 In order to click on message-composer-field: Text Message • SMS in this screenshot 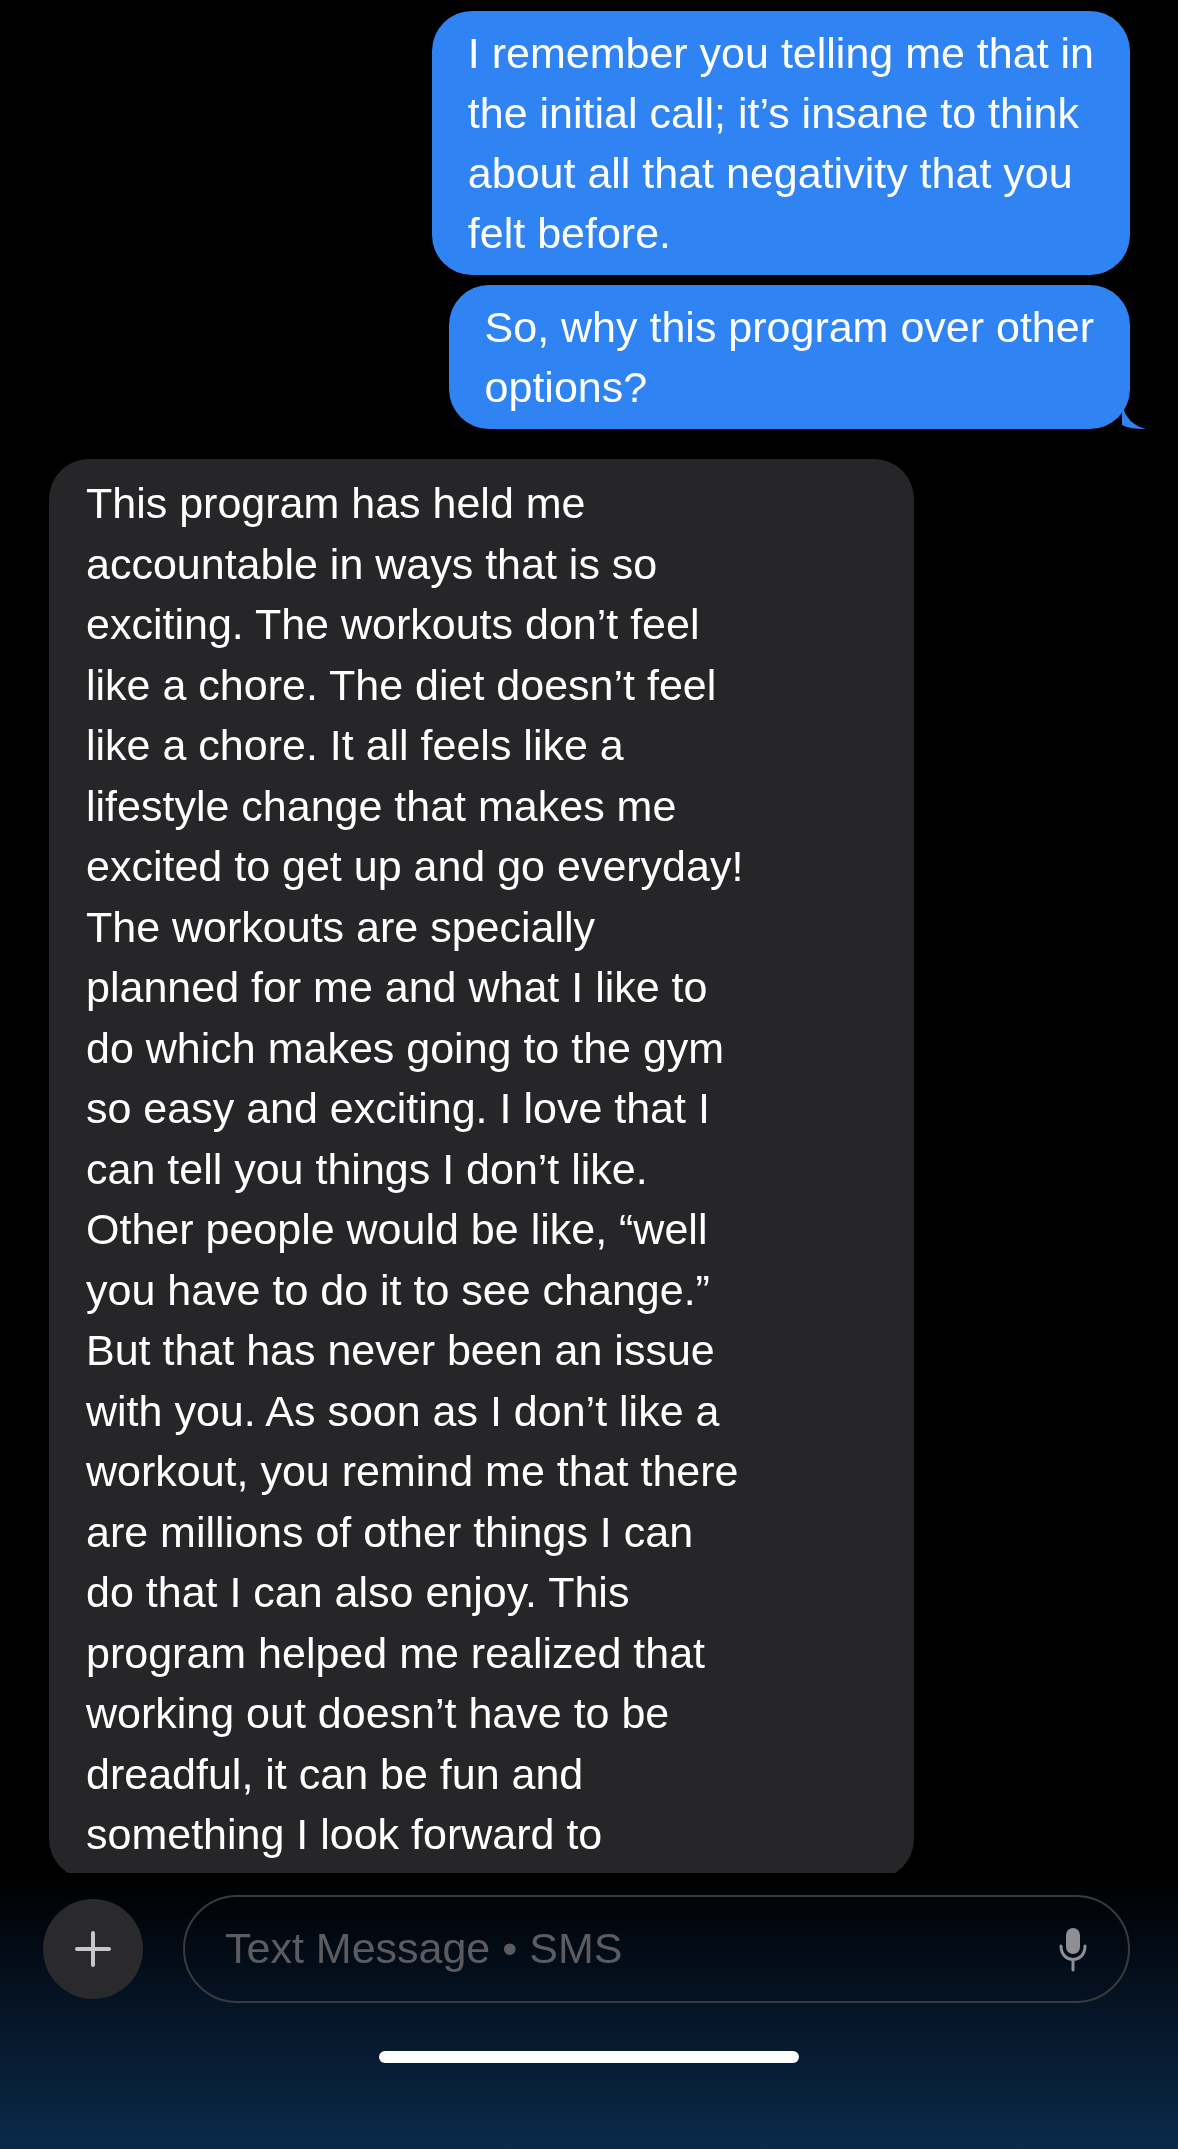, I will do `click(656, 1948)`.